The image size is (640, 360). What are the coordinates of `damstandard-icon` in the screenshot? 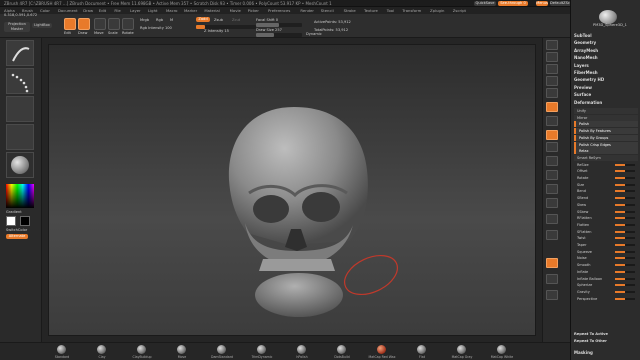 It's located at (221, 349).